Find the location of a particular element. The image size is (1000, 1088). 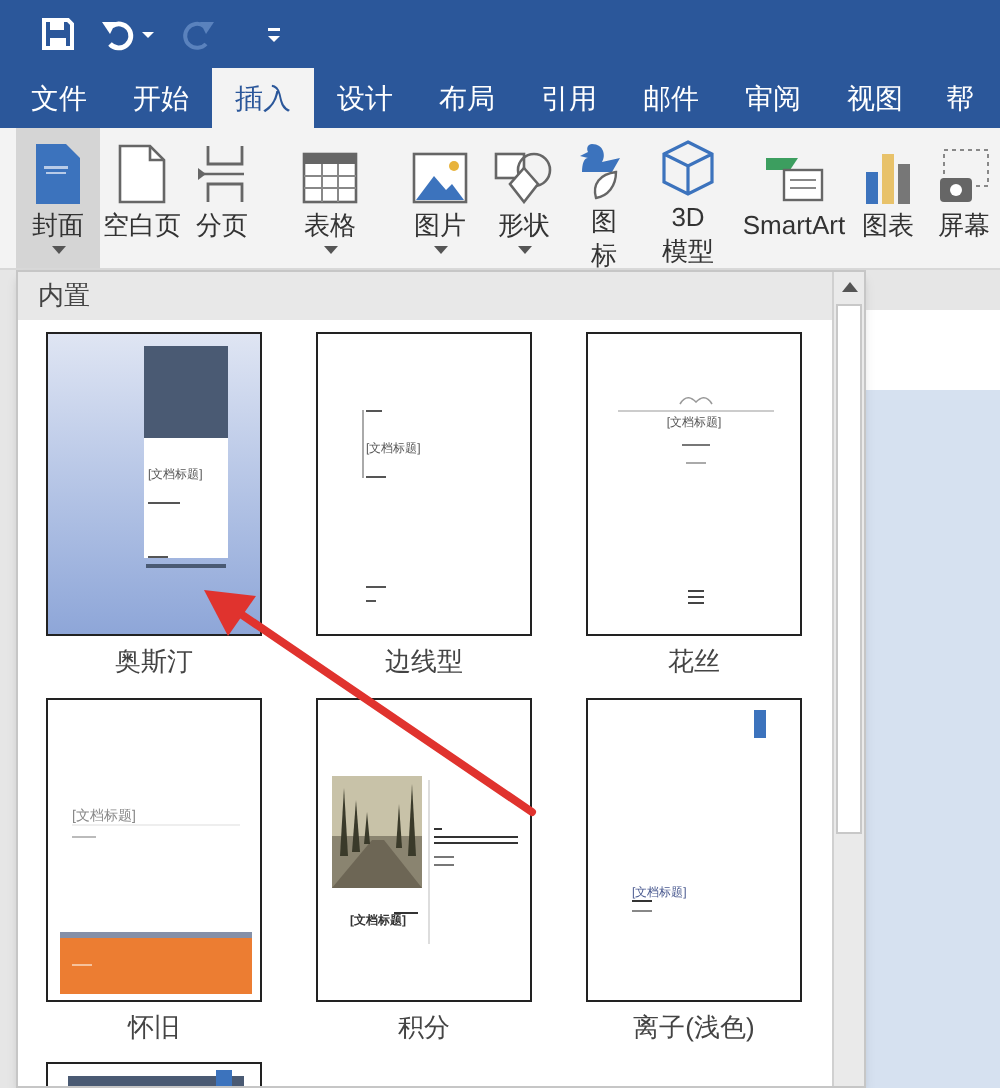

page-break-icon is located at coordinates (222, 172).